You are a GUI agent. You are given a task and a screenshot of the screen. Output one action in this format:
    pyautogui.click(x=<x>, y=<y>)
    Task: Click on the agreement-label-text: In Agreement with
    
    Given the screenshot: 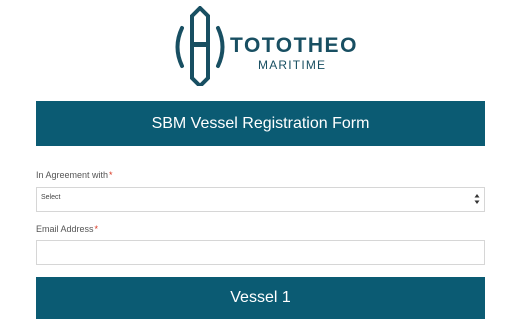 What is the action you would take?
    pyautogui.click(x=72, y=175)
    